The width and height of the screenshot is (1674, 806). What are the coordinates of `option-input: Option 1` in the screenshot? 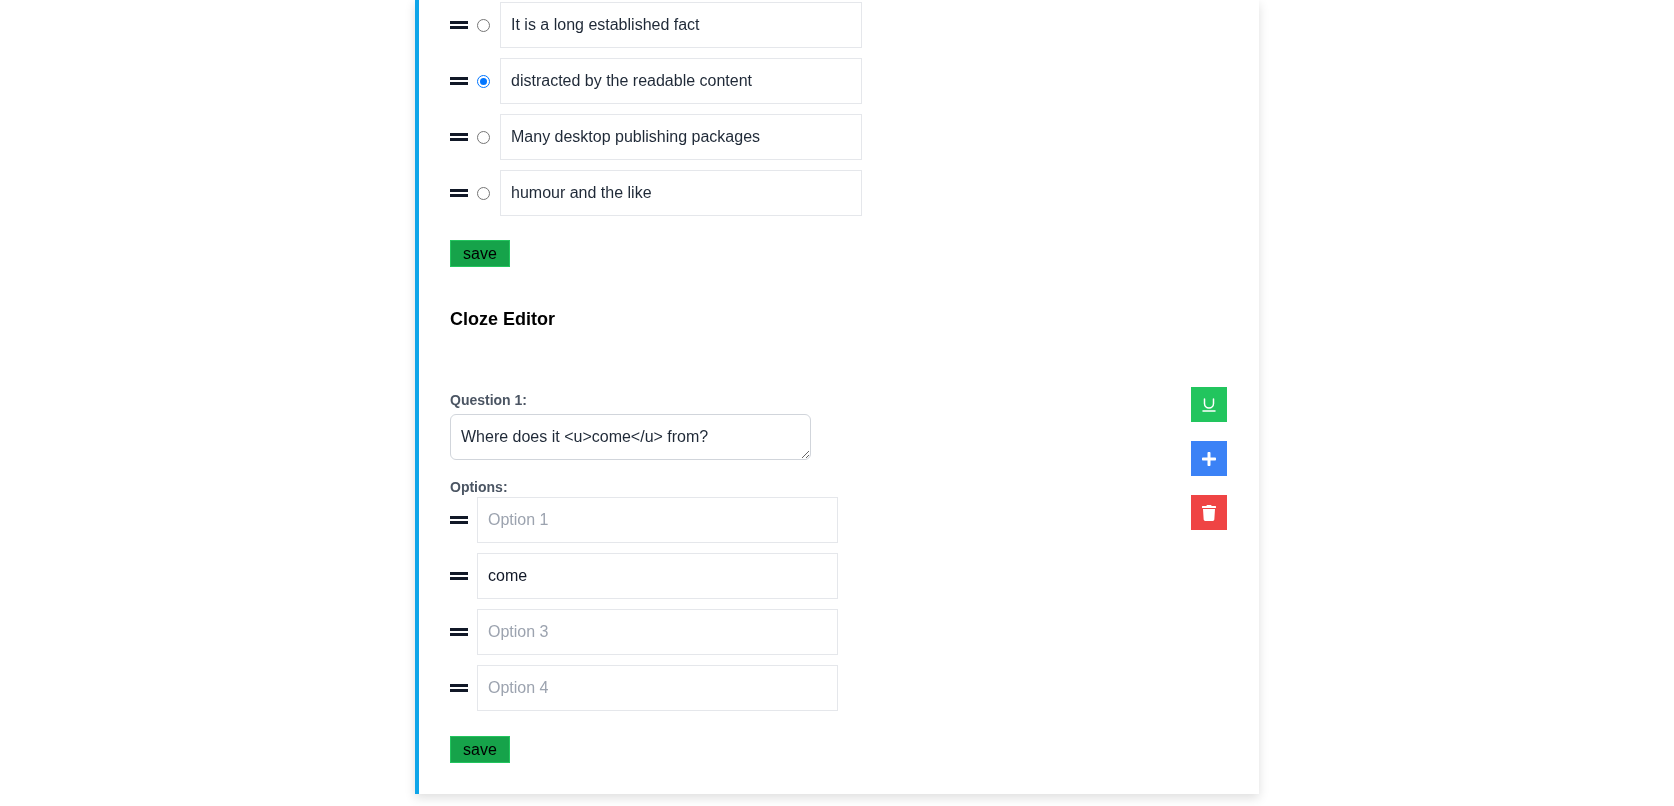 It's located at (657, 520).